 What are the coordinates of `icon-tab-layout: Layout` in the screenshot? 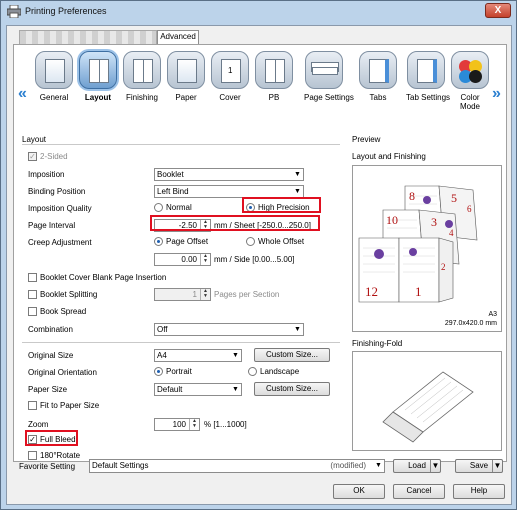 It's located at (98, 76).